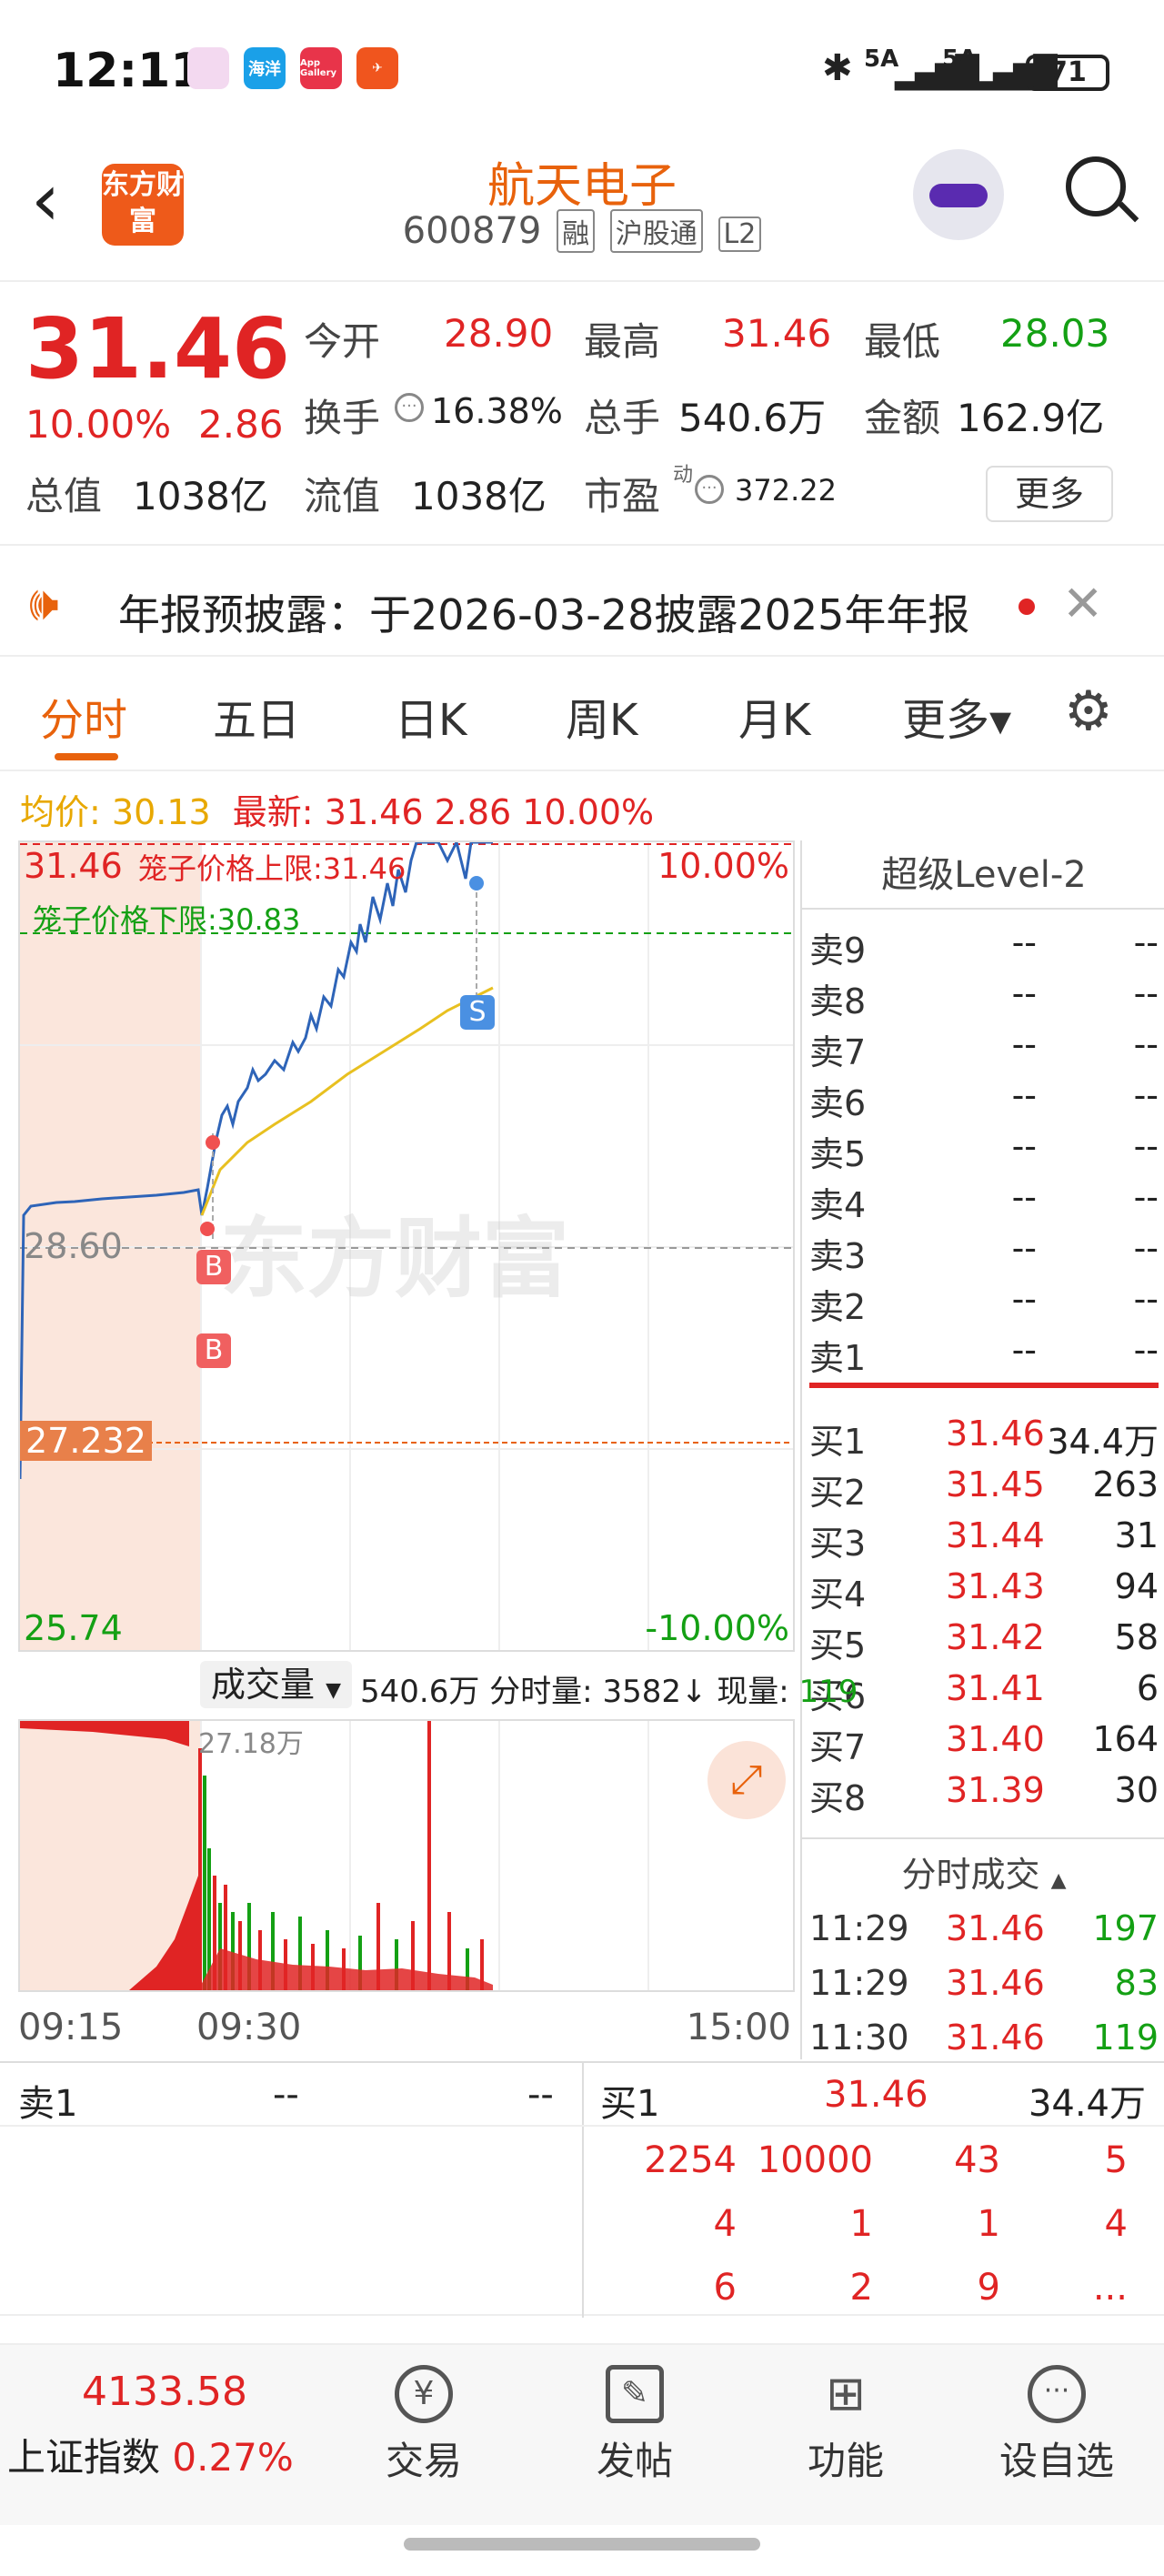  What do you see at coordinates (74, 1628) in the screenshot?
I see `chart-bottom-price: 25.74` at bounding box center [74, 1628].